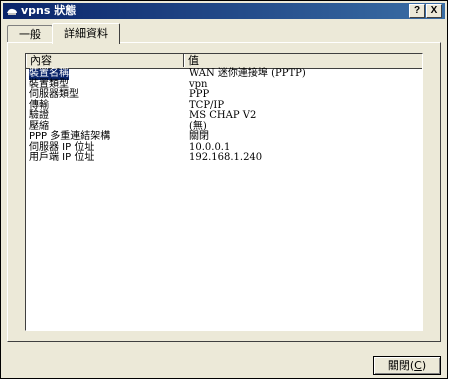 This screenshot has height=381, width=450. What do you see at coordinates (303, 60) in the screenshot?
I see `column-header-value: 值` at bounding box center [303, 60].